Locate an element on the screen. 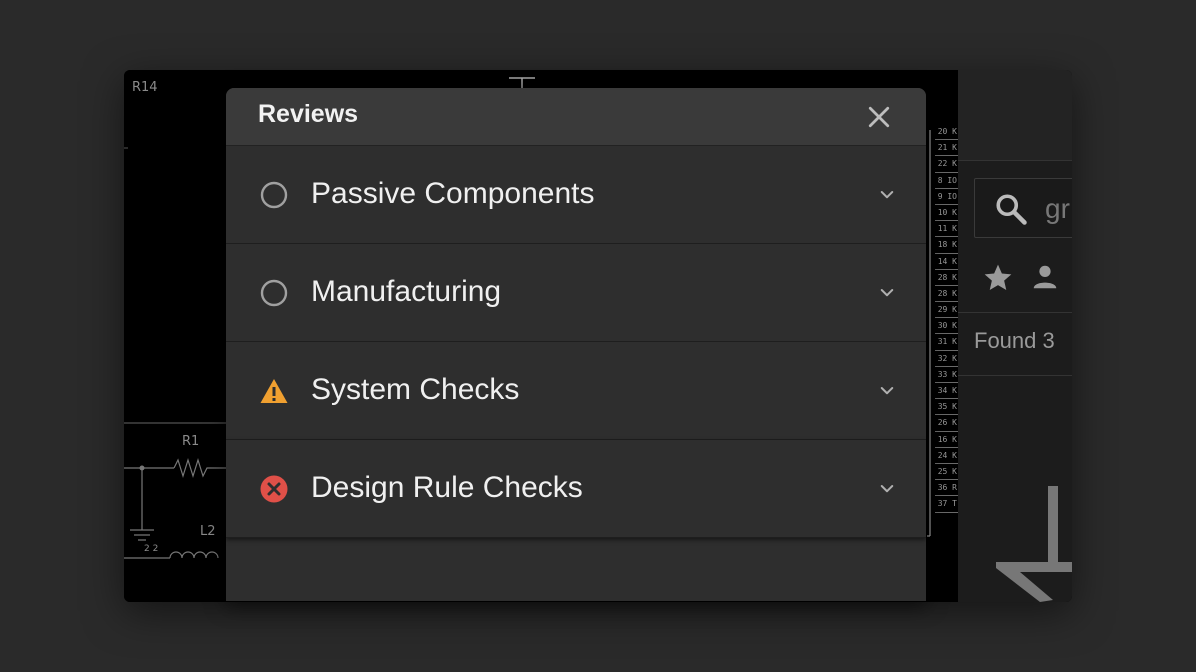 This screenshot has width=1196, height=672. connector-pin: 35 K is located at coordinates (947, 407).